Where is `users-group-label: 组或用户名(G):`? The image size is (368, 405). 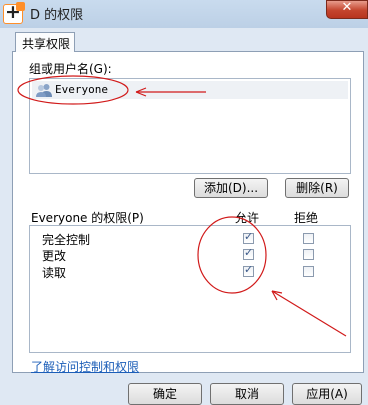 users-group-label: 组或用户名(G): is located at coordinates (70, 69).